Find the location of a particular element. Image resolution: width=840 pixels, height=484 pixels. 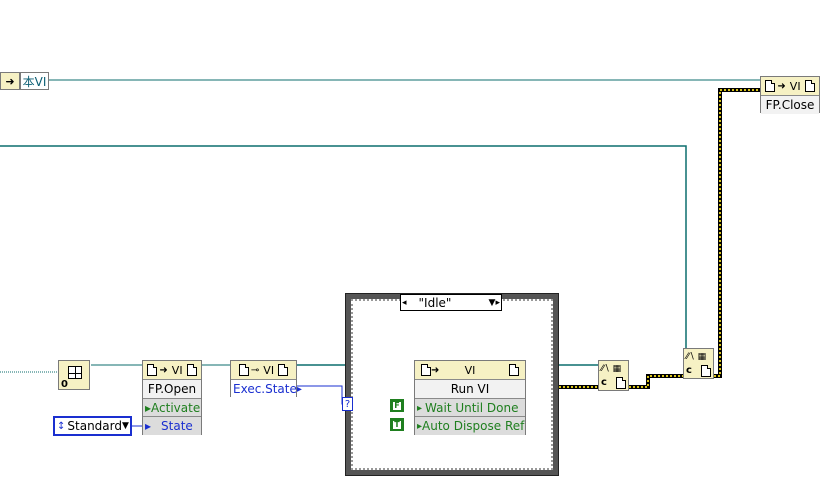

run-vi-class: VI is located at coordinates (470, 370).